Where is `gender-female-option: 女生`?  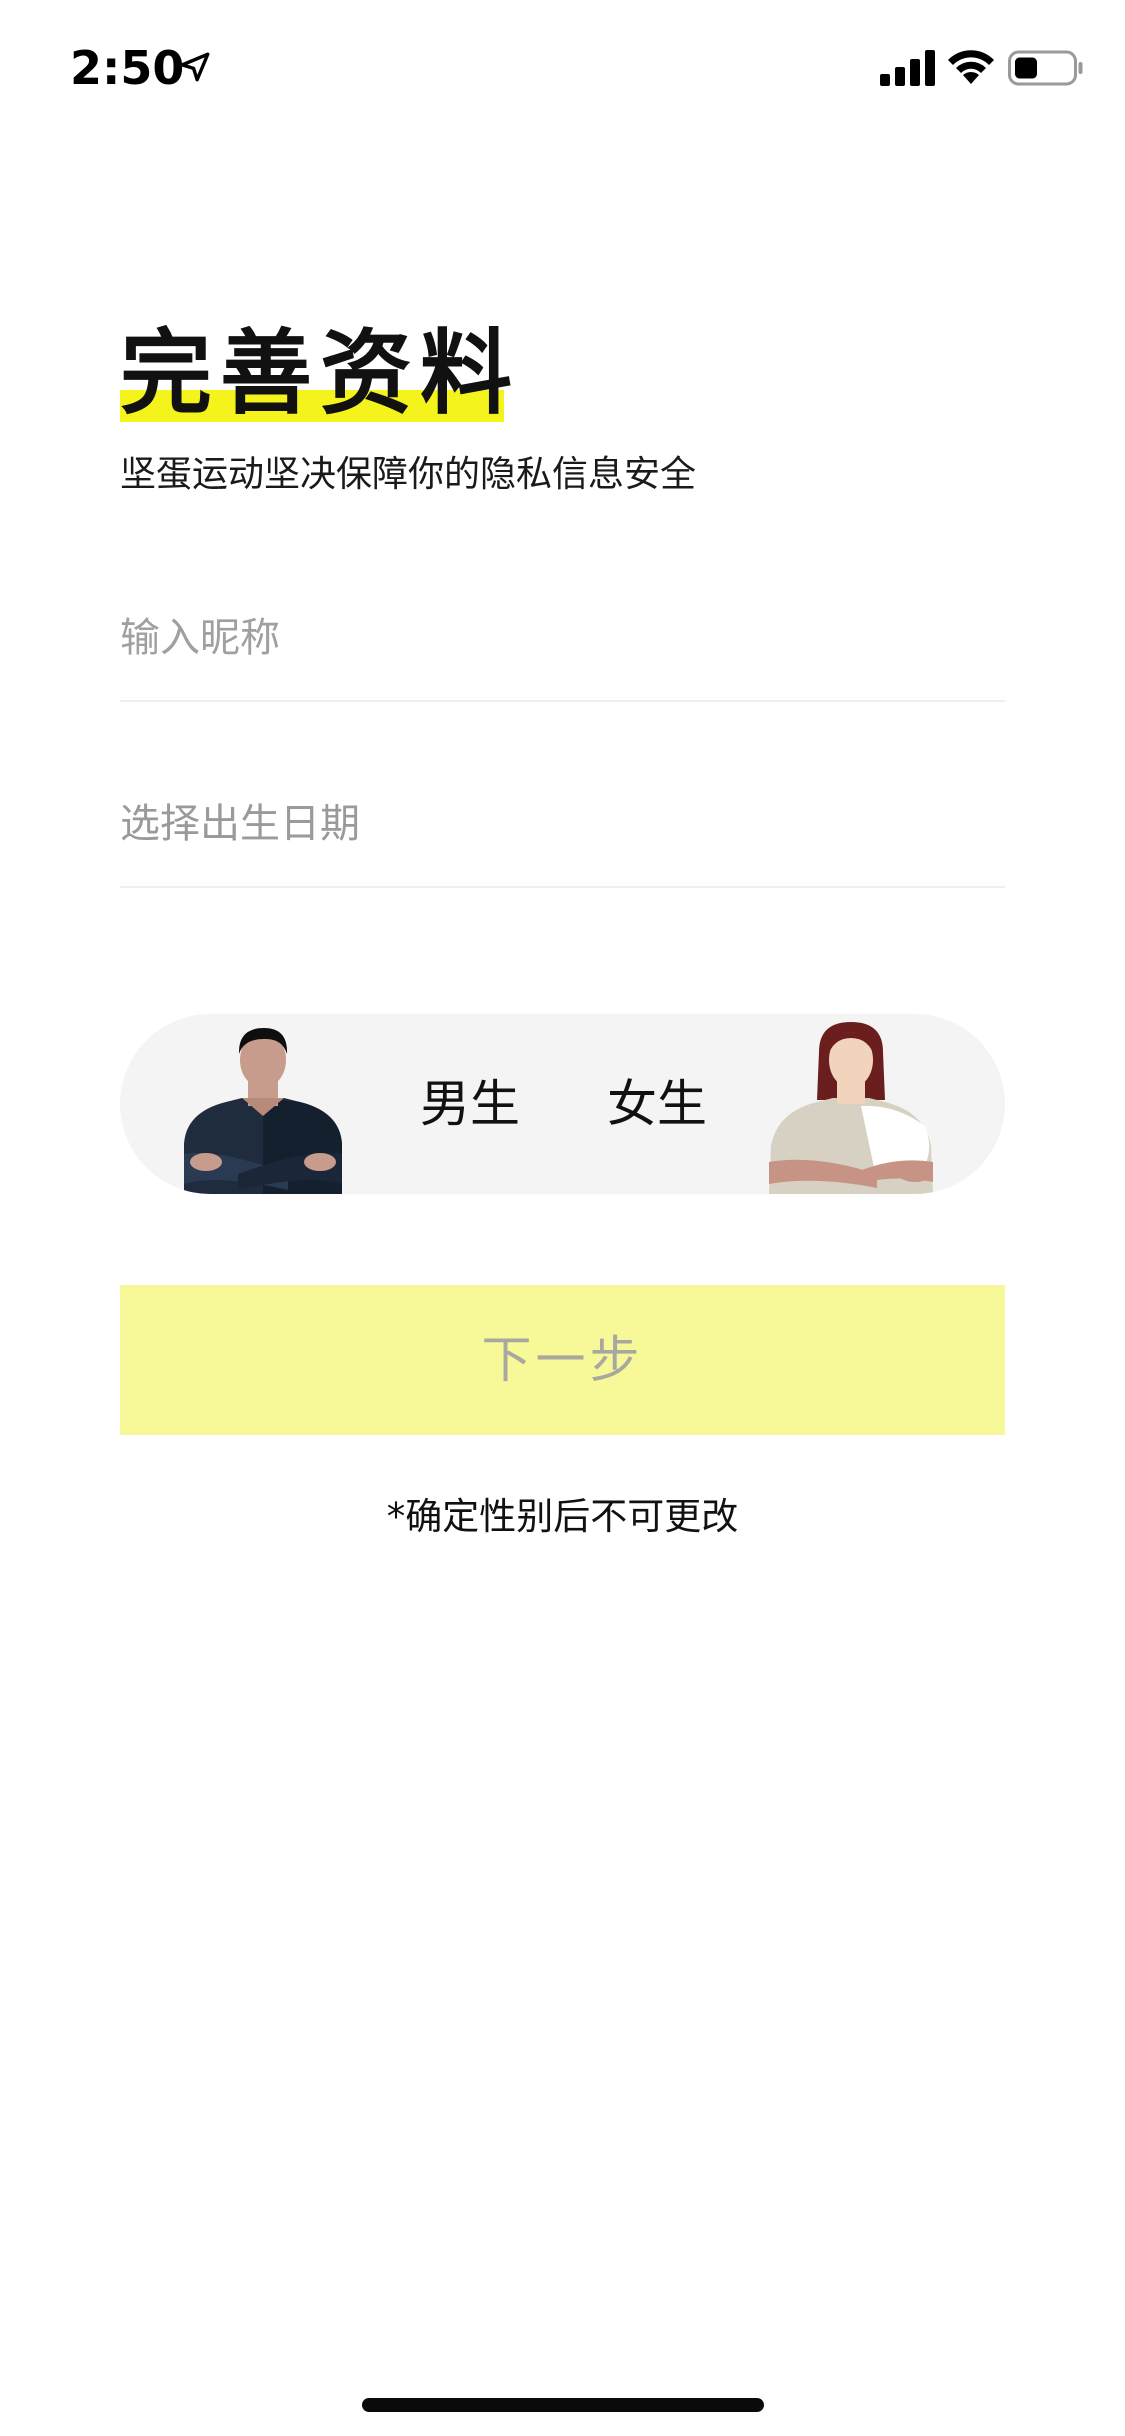 gender-female-option: 女生 is located at coordinates (785, 1104).